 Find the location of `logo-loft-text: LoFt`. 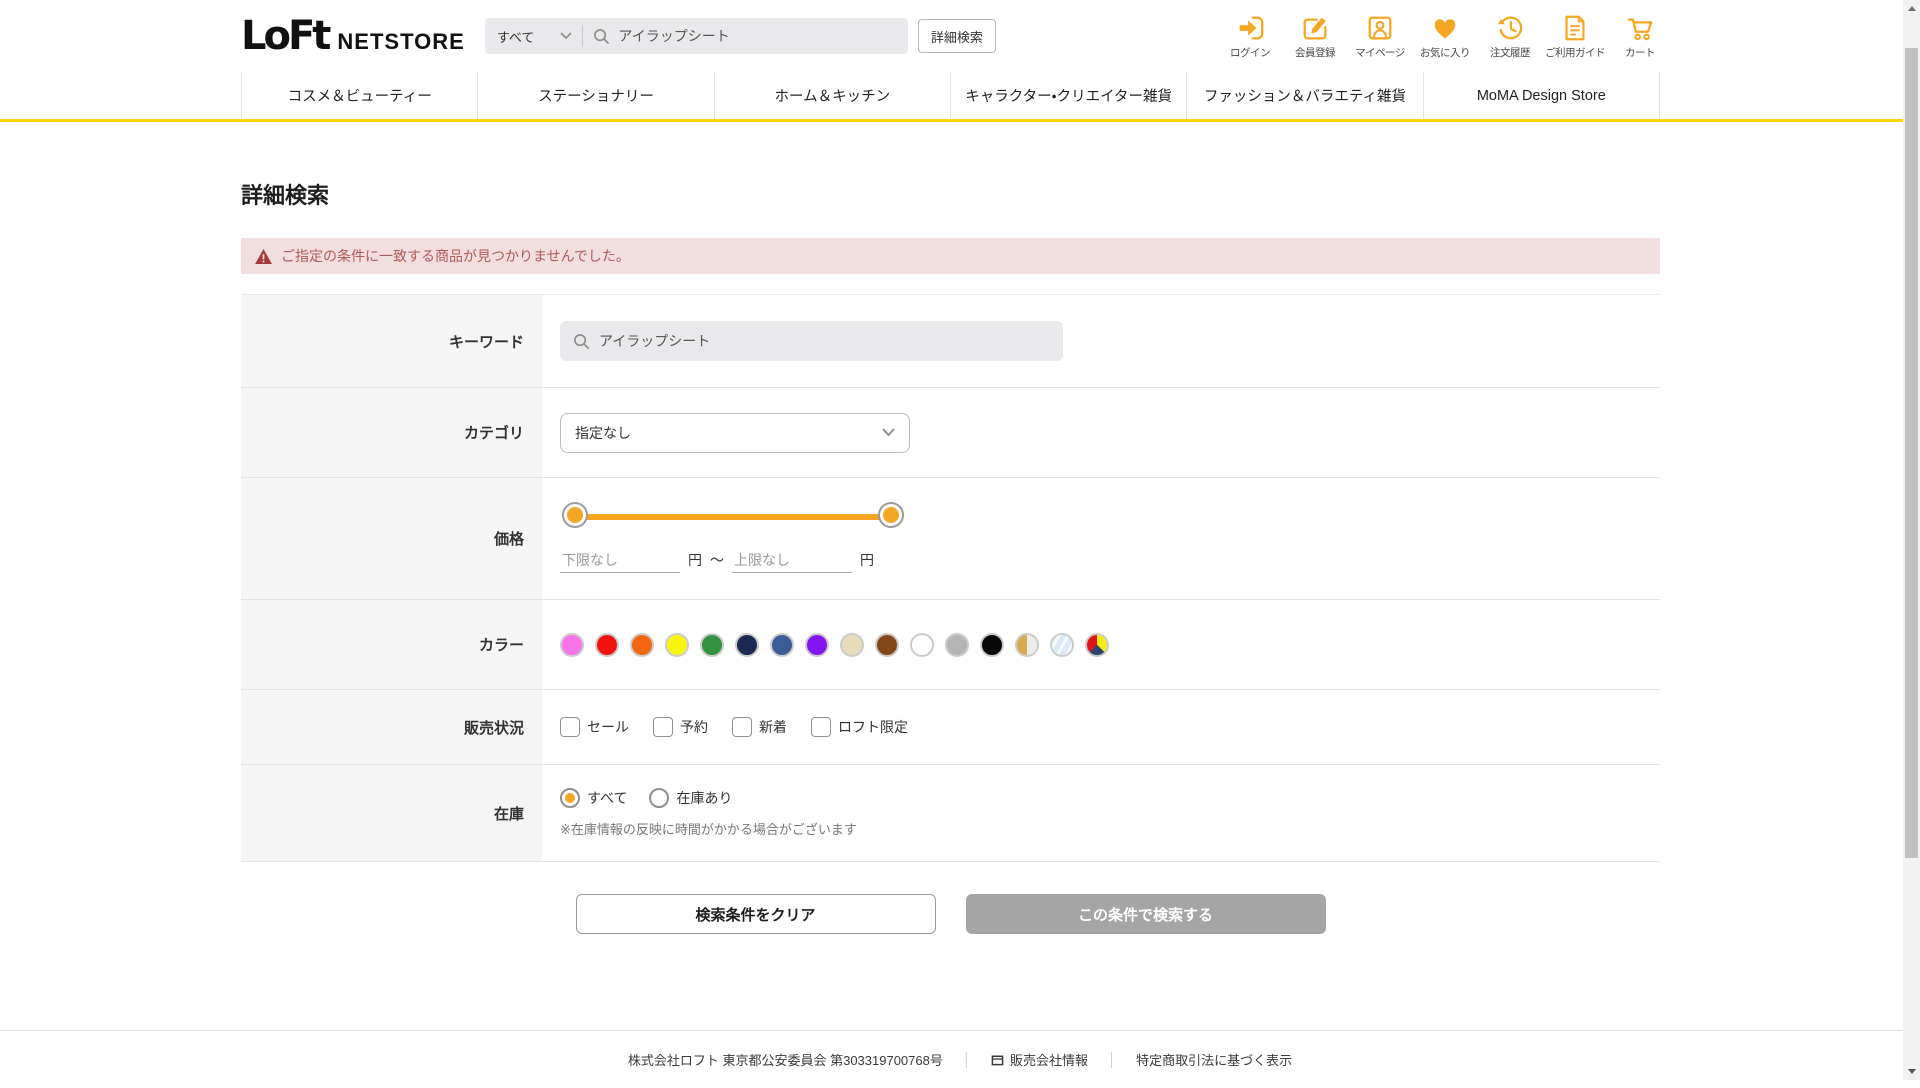

logo-loft-text: LoFt is located at coordinates (286, 36).